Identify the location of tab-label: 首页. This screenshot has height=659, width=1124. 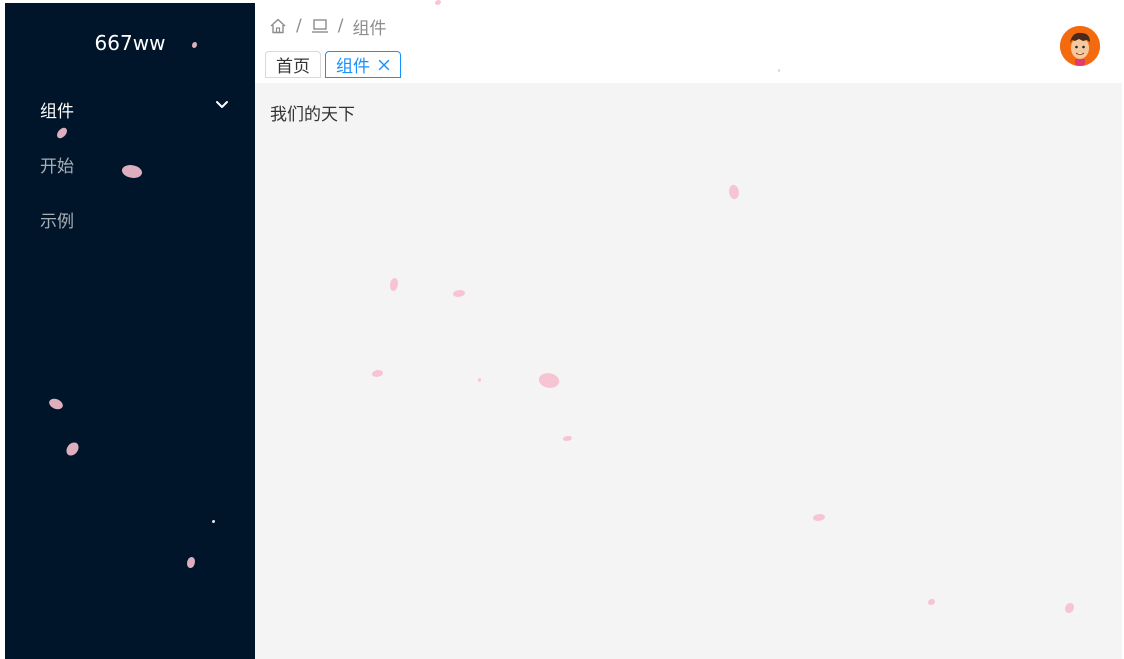
(293, 67).